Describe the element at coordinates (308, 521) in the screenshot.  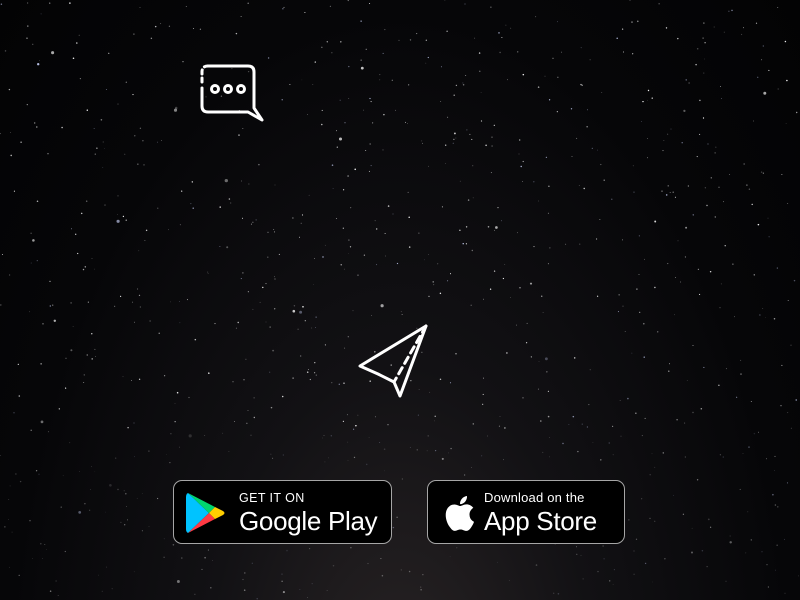
I see `google-play-big-label: Google Play` at that location.